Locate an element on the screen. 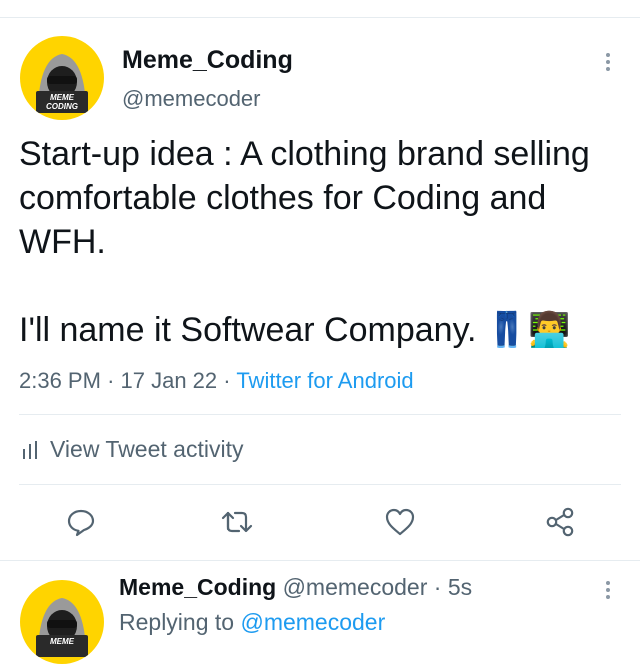 Image resolution: width=640 pixels, height=664 pixels. replying-to-label: Replying to is located at coordinates (177, 622).